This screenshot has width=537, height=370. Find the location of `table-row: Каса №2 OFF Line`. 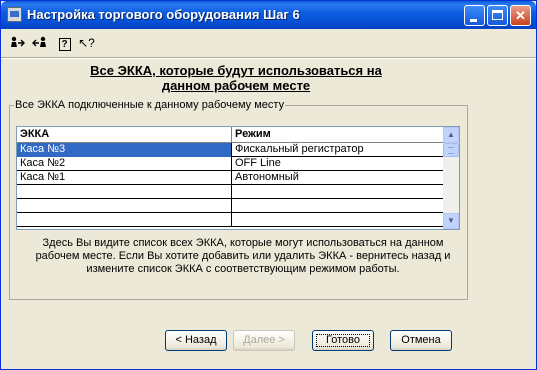

table-row: Каса №2 OFF Line is located at coordinates (230, 164).